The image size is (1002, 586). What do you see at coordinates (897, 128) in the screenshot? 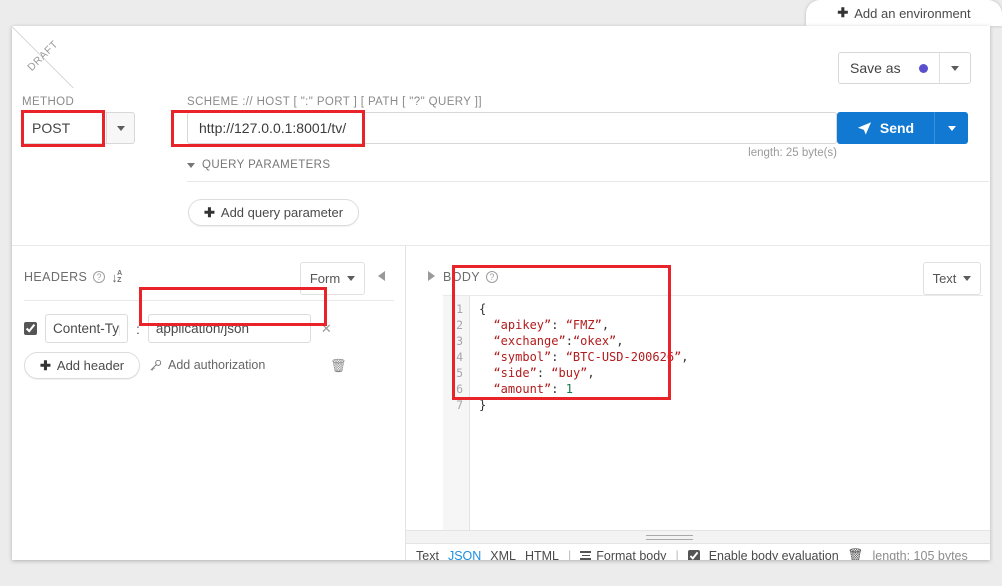
I see `send-label: Send` at bounding box center [897, 128].